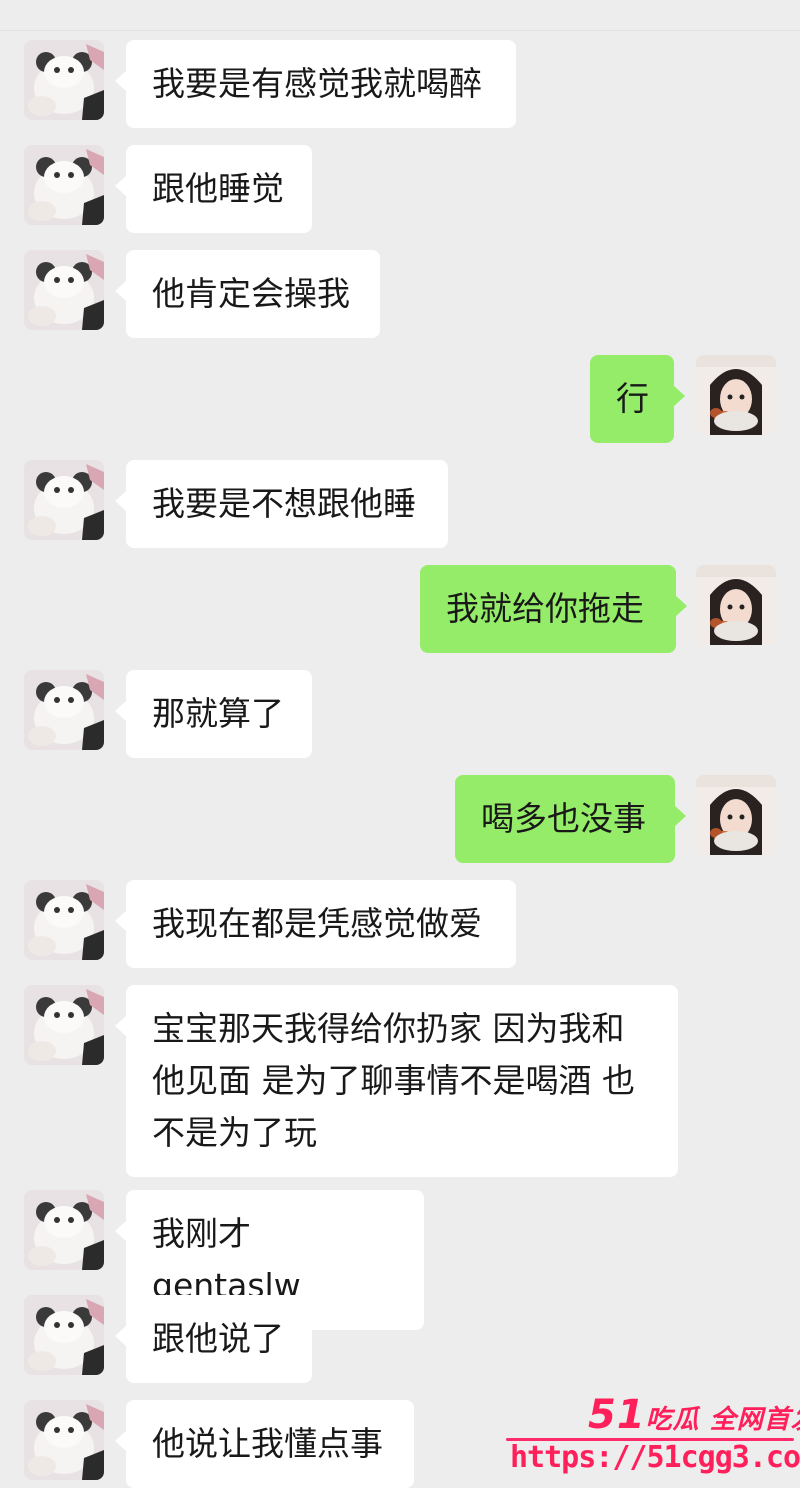  I want to click on watermark: 51吃瓜 全网首发 https://51cgg3.com, so click(650, 1438).